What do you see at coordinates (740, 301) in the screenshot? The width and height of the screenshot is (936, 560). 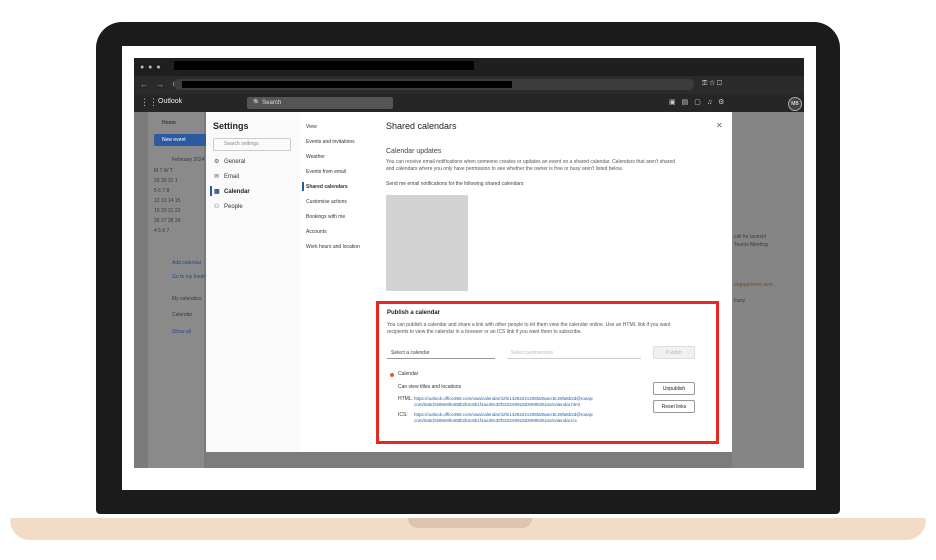 I see `event-snippet: Irany` at bounding box center [740, 301].